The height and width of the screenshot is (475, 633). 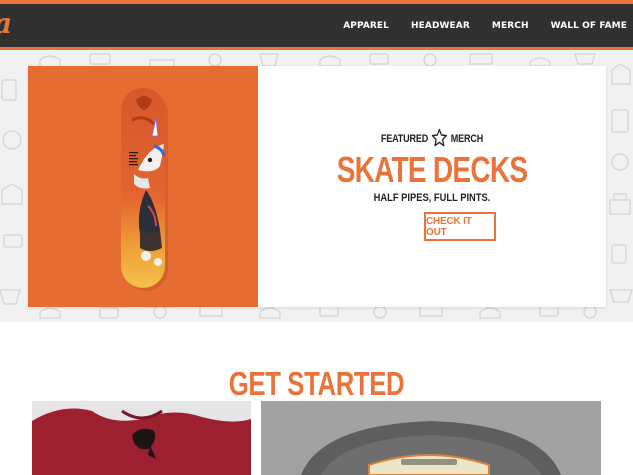 I want to click on nav-link-wall-of-fame: WALL OF FAME, so click(x=589, y=26).